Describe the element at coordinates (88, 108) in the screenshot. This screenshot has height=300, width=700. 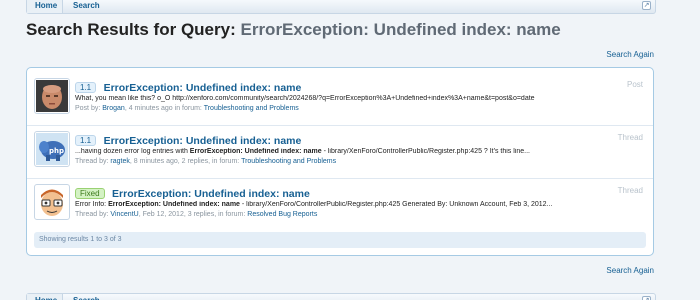
I see `meta-prefix: Post by:` at that location.